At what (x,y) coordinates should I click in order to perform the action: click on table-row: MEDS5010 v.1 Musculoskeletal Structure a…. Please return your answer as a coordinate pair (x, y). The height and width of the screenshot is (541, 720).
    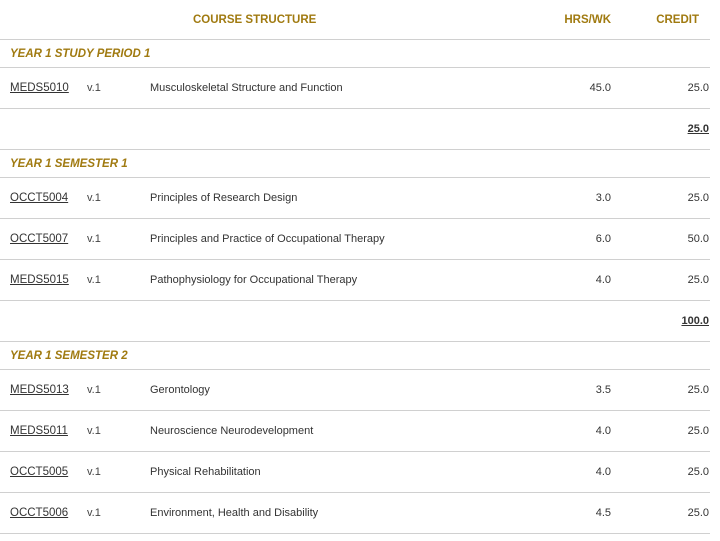
    Looking at the image, I should click on (355, 88).